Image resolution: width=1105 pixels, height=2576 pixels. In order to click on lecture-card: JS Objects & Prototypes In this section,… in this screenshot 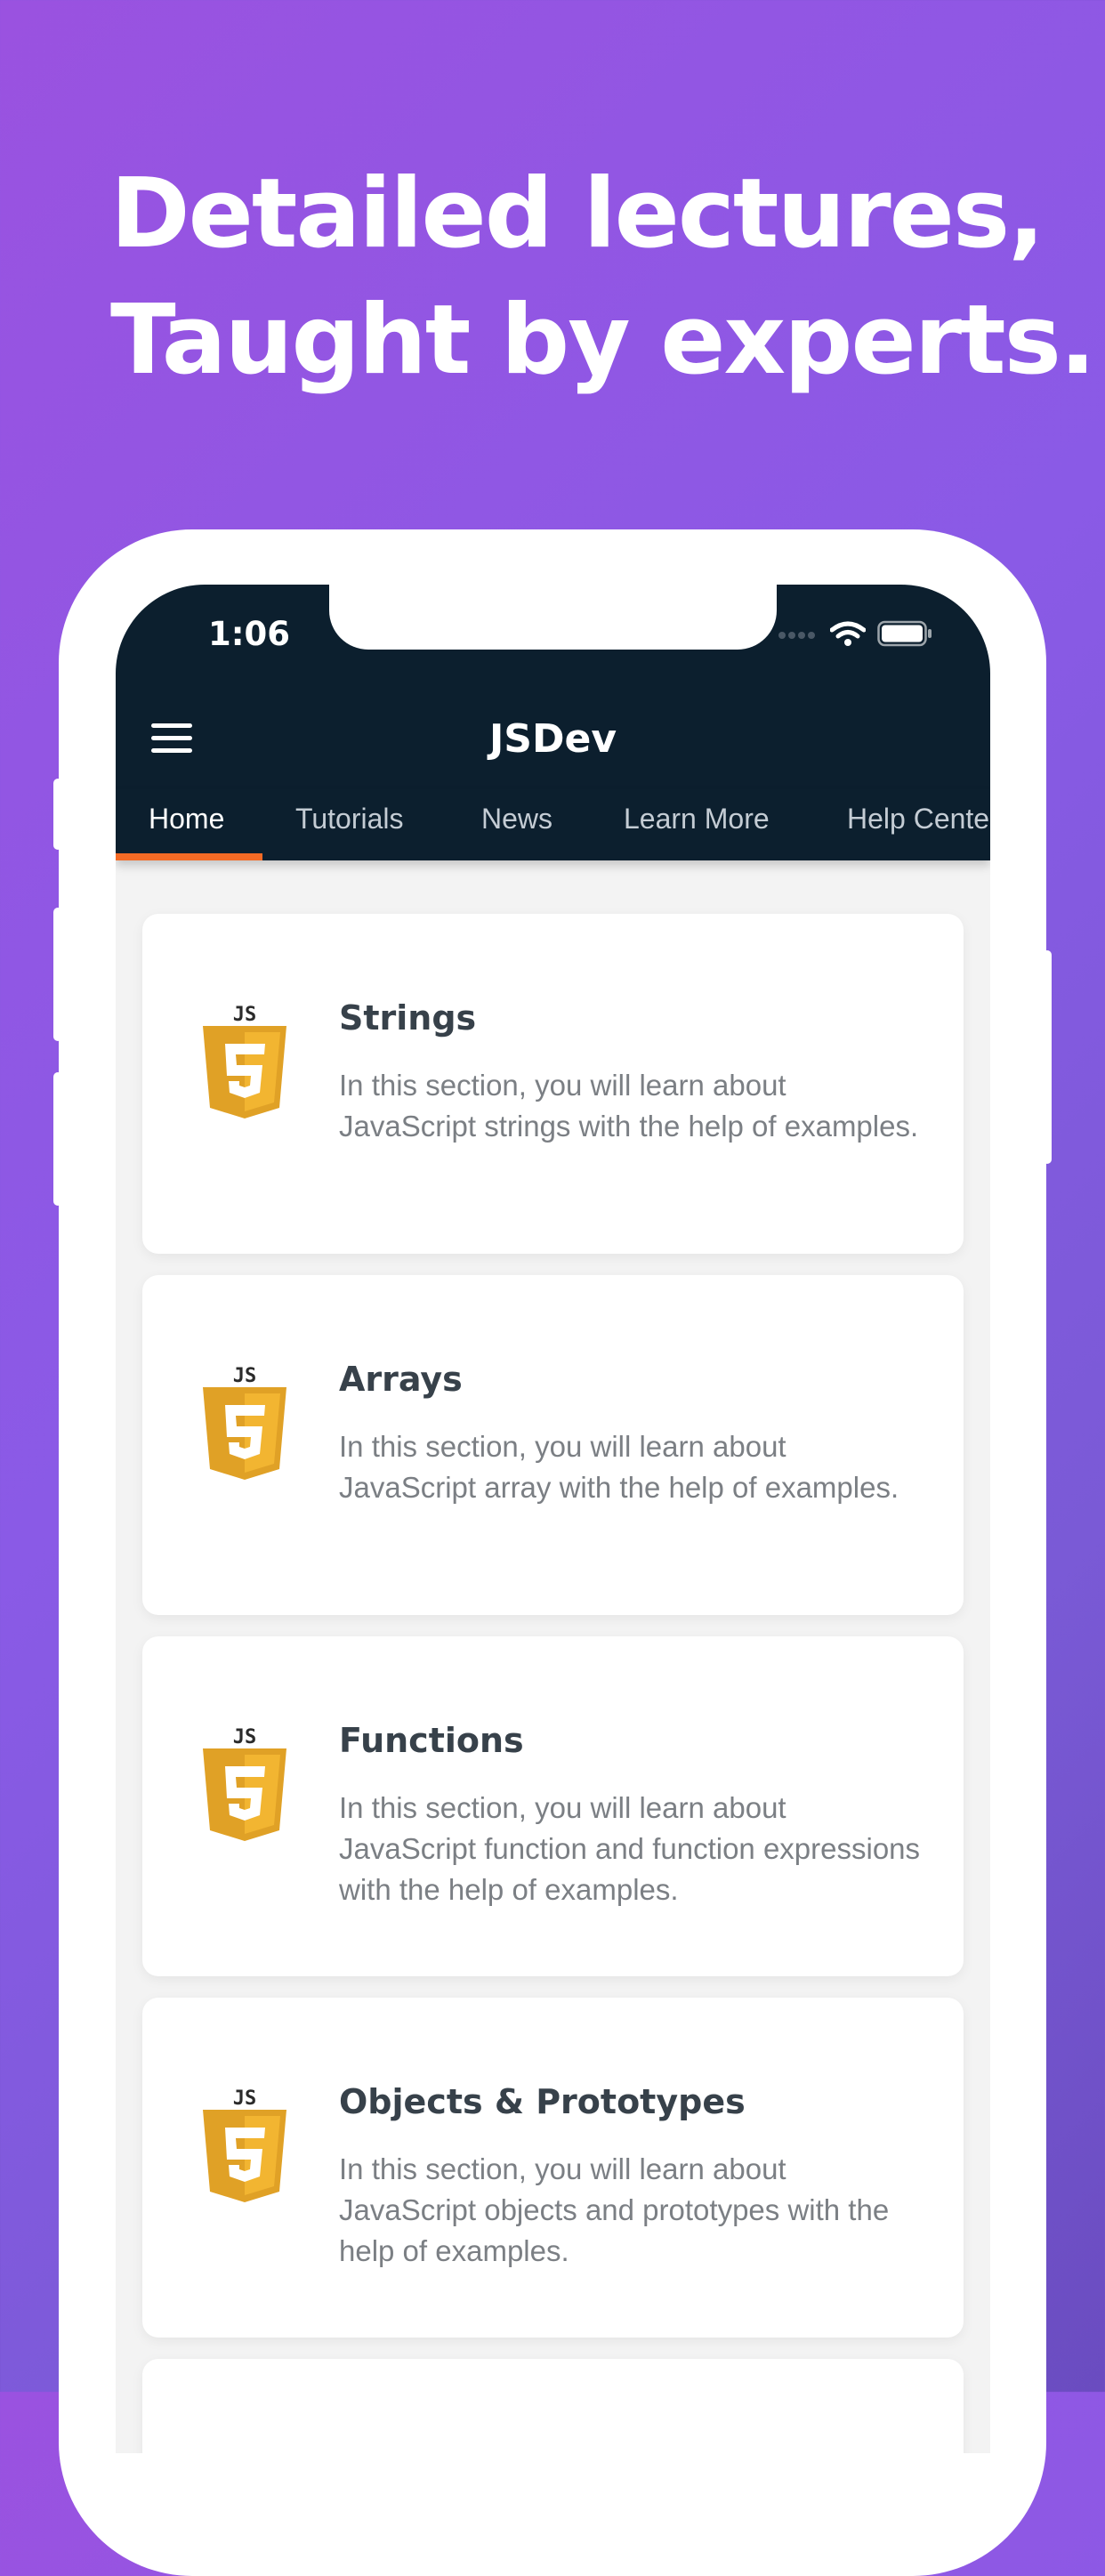, I will do `click(553, 2168)`.